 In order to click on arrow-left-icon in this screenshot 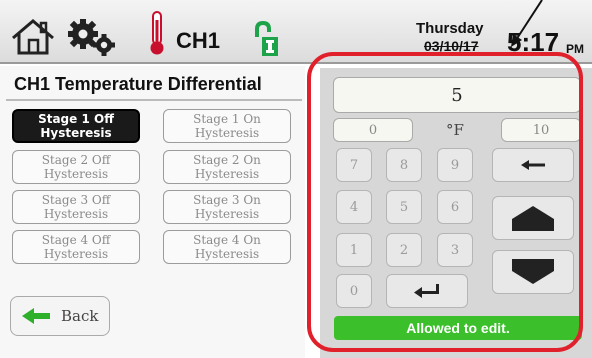, I will do `click(36, 316)`.